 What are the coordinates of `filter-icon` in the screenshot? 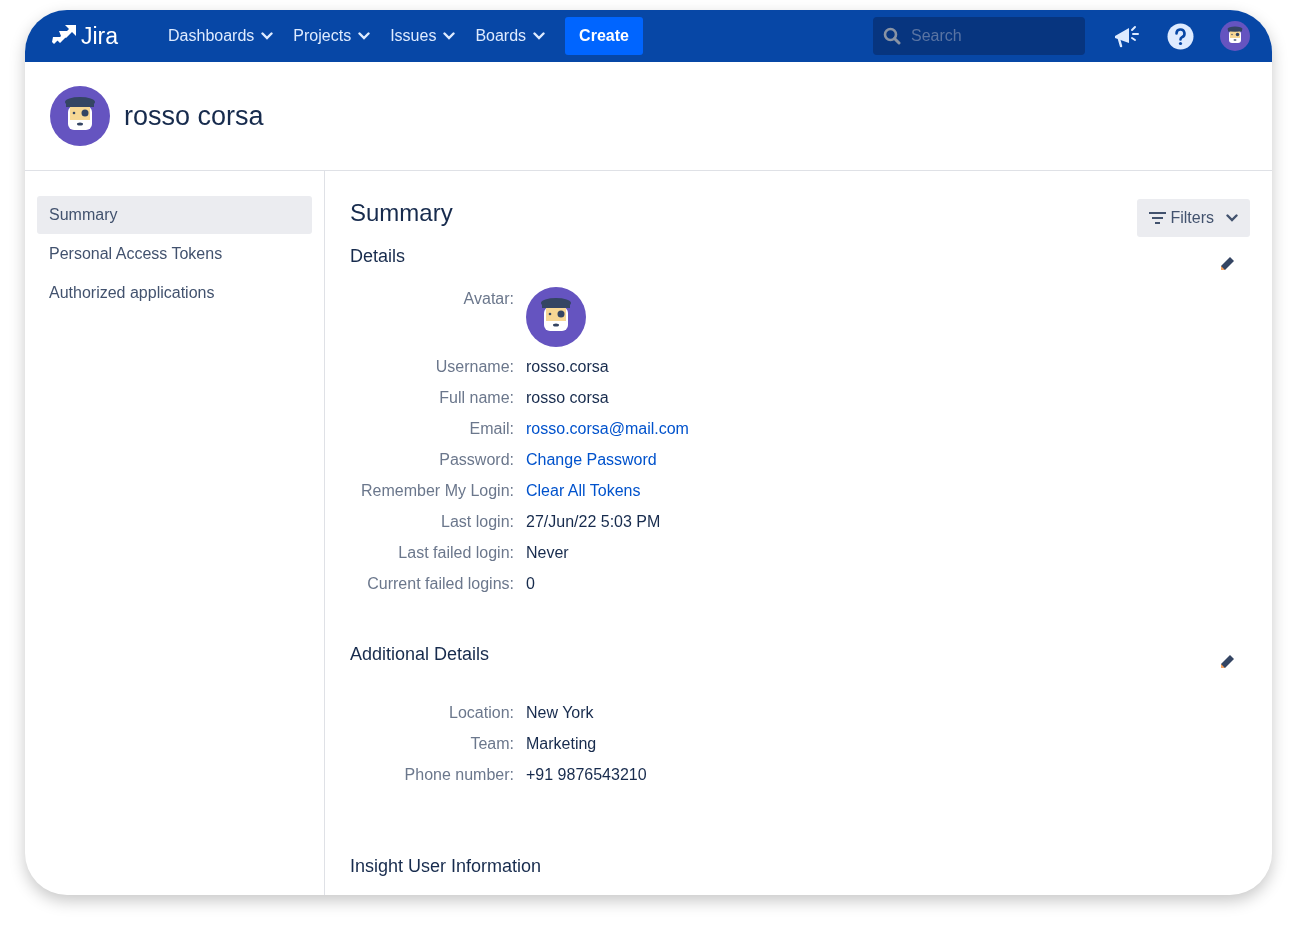 It's located at (1158, 218).